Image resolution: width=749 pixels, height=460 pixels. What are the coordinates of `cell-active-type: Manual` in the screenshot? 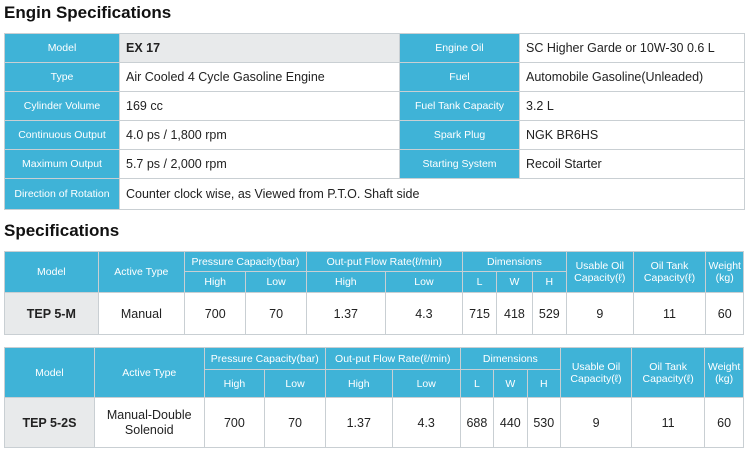 It's located at (141, 313).